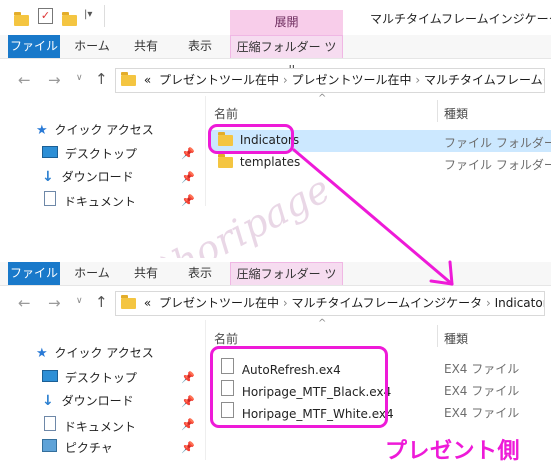 The width and height of the screenshot is (551, 471). Describe the element at coordinates (373, 217) in the screenshot. I see `annotation-arrow` at that location.